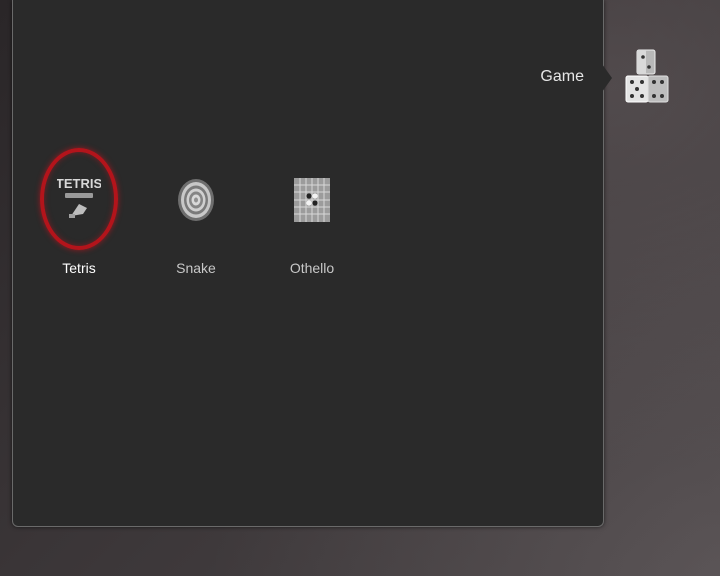 This screenshot has width=720, height=576. What do you see at coordinates (607, 78) in the screenshot?
I see `panel-pointer` at bounding box center [607, 78].